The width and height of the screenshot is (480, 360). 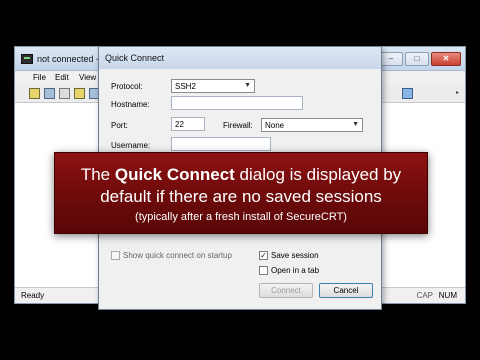 I want to click on caption-line-1: The Quick Connect dialog is displayed by, so click(x=241, y=175).